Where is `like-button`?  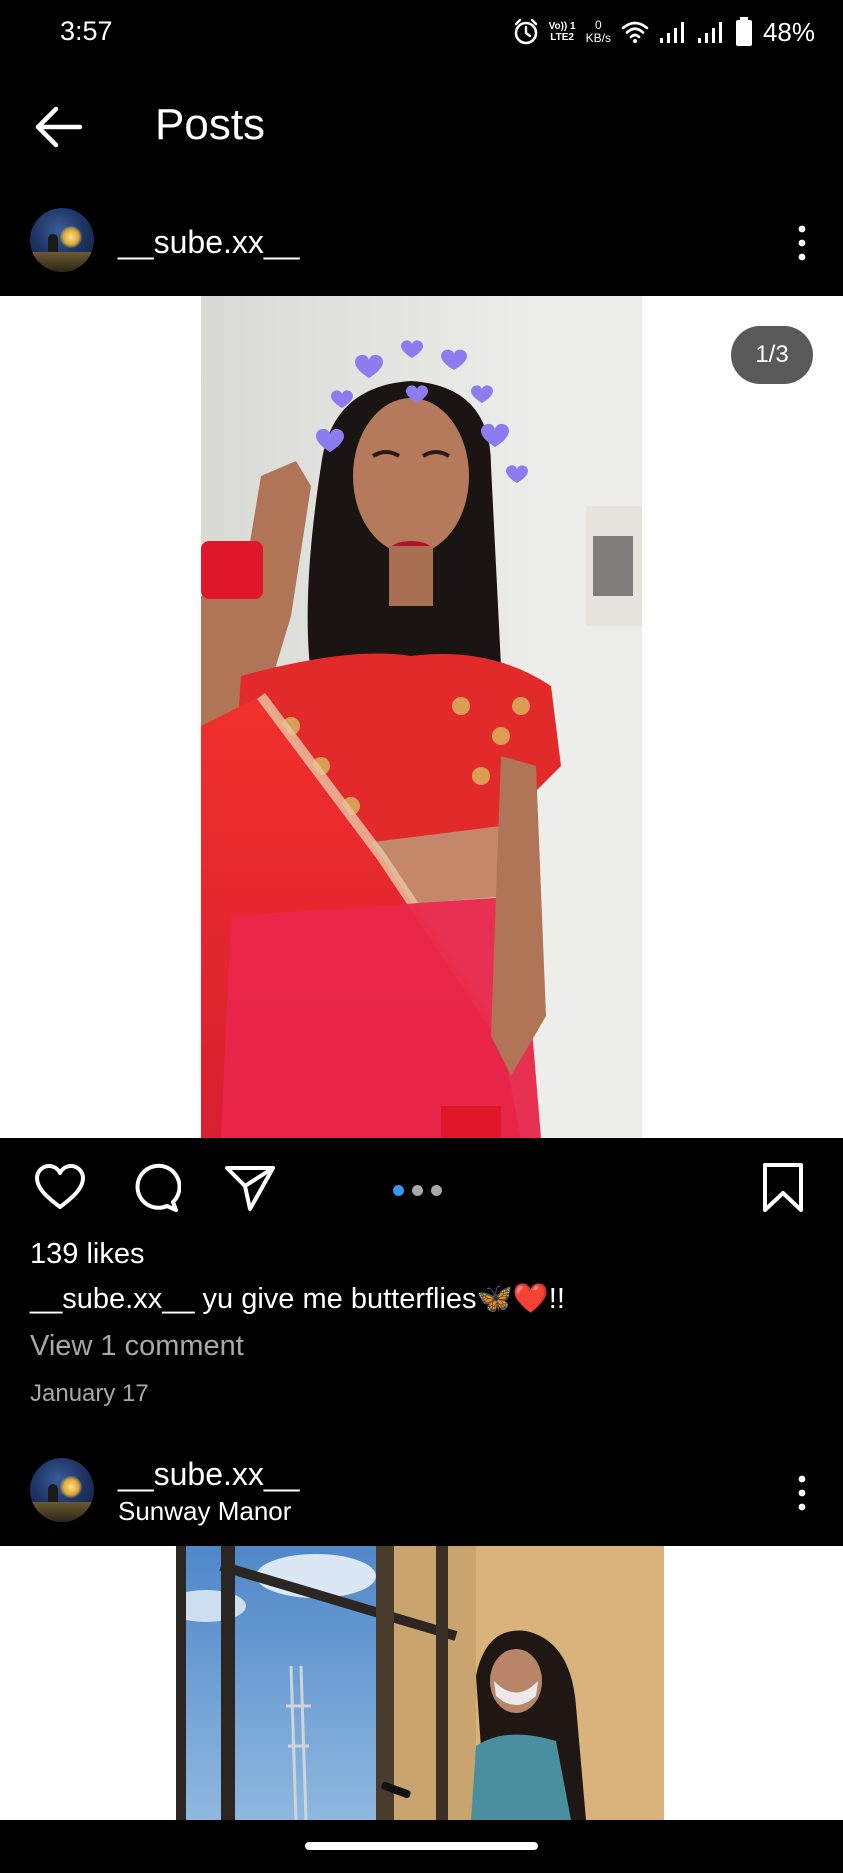 like-button is located at coordinates (60, 1188).